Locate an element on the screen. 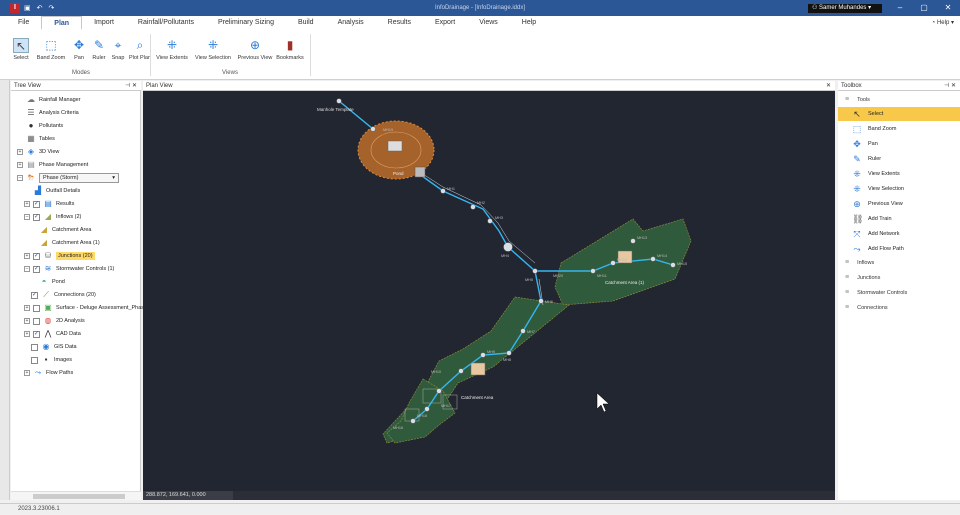 This screenshot has height=515, width=960. maximize-icon: ▢ is located at coordinates (924, 8).